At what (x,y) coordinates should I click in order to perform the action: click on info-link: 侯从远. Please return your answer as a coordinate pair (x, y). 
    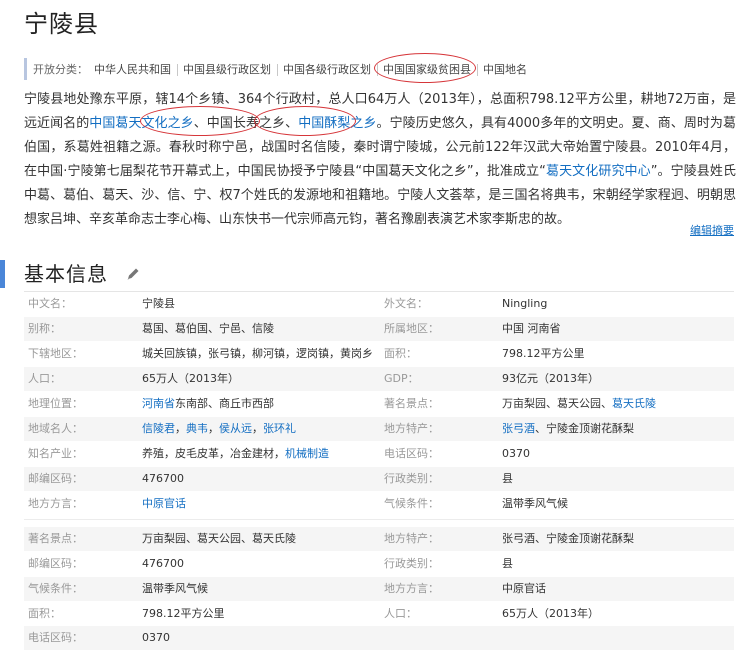
    Looking at the image, I should click on (235, 428).